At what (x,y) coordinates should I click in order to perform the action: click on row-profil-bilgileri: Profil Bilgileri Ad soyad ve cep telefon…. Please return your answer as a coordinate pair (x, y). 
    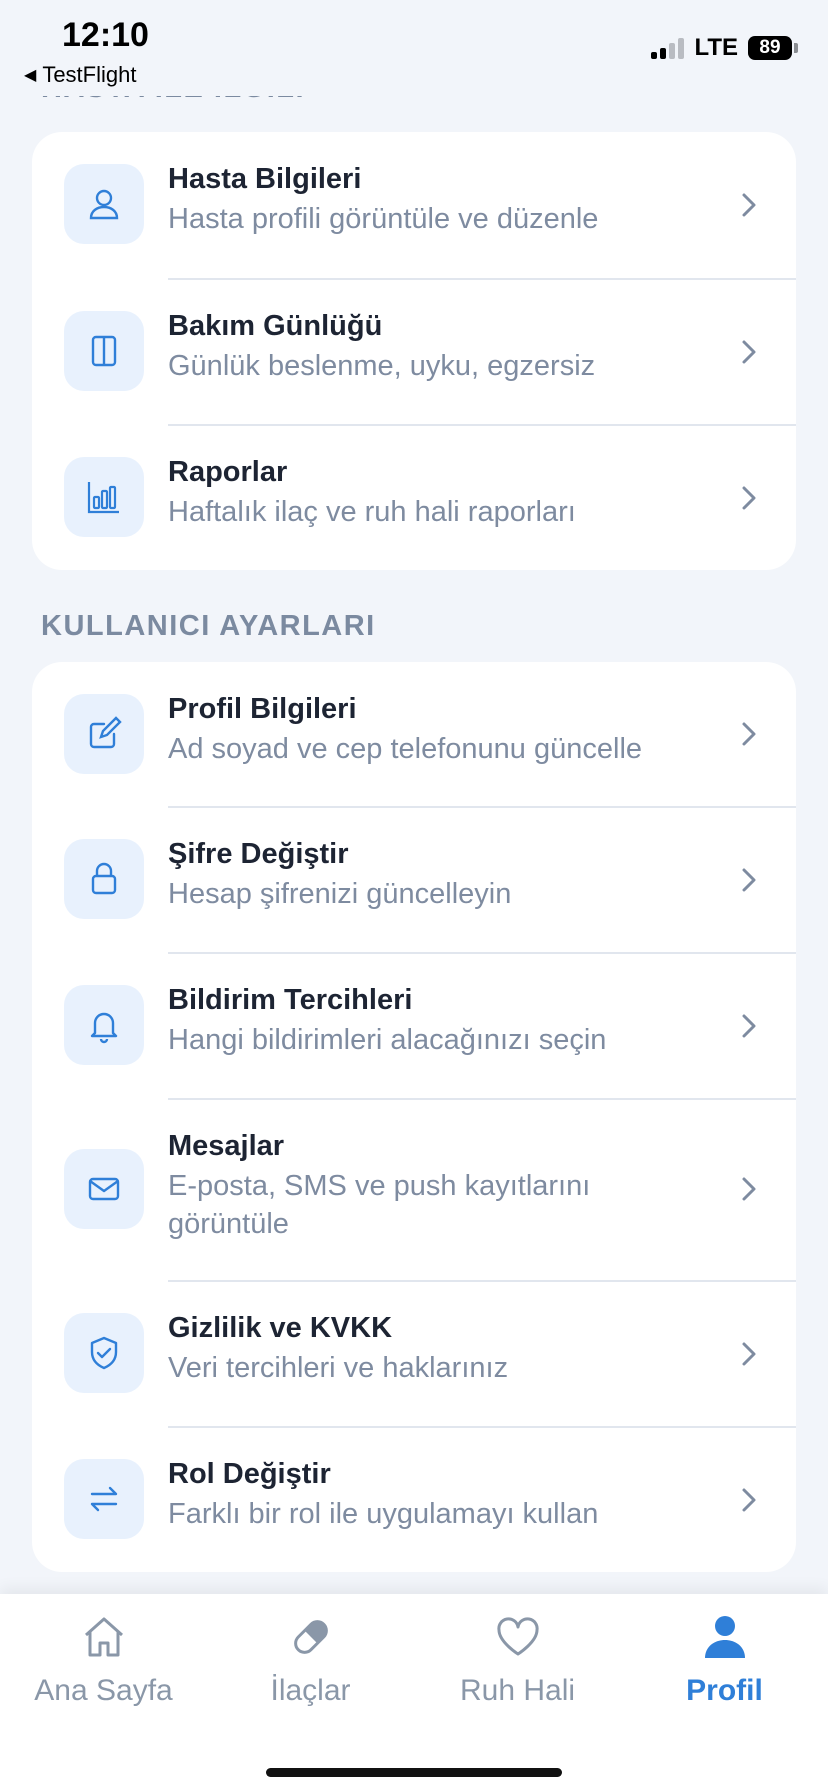
    Looking at the image, I should click on (414, 734).